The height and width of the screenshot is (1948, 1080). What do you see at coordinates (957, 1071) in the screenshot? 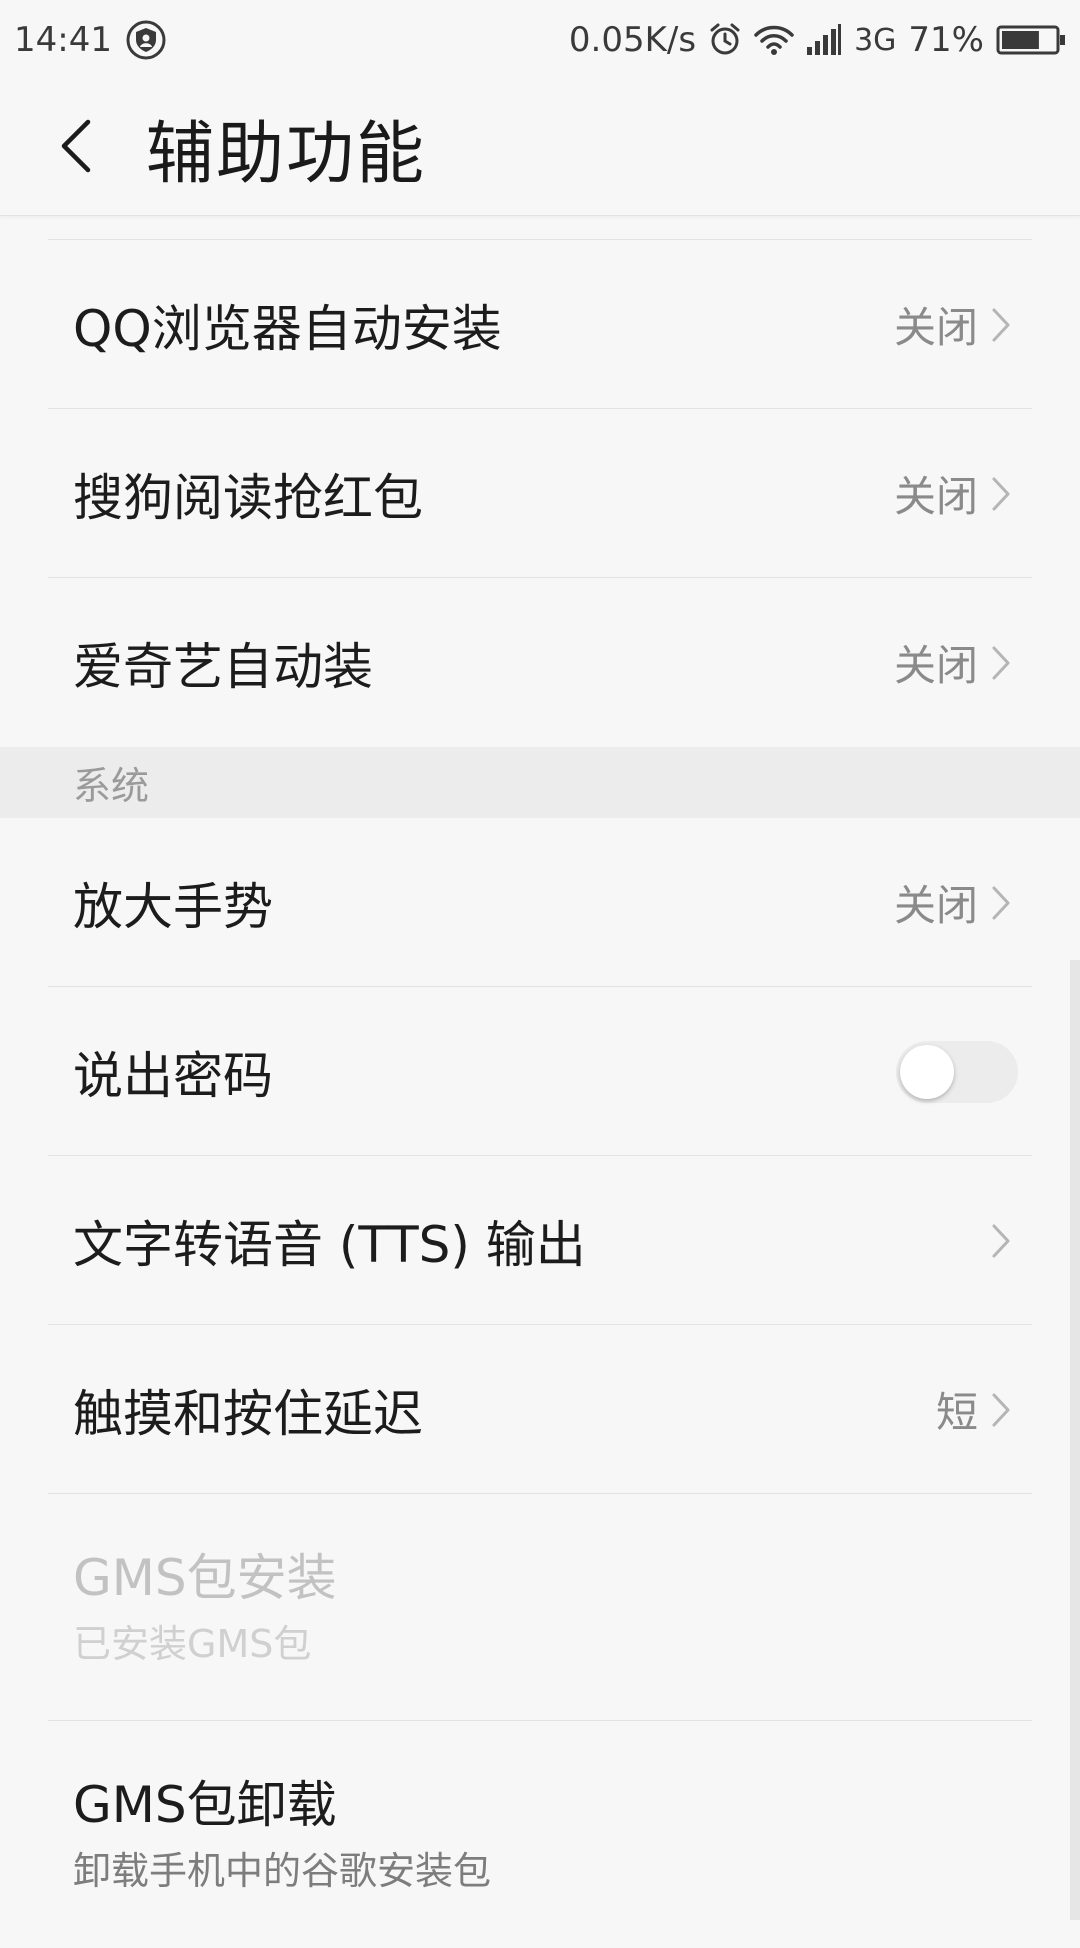
I see `speak-passwords-toggle` at bounding box center [957, 1071].